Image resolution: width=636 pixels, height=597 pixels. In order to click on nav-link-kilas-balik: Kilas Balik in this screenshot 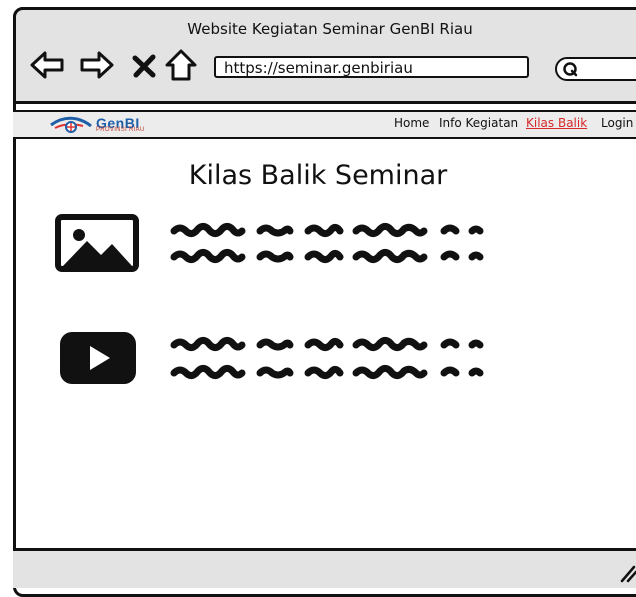, I will do `click(556, 123)`.